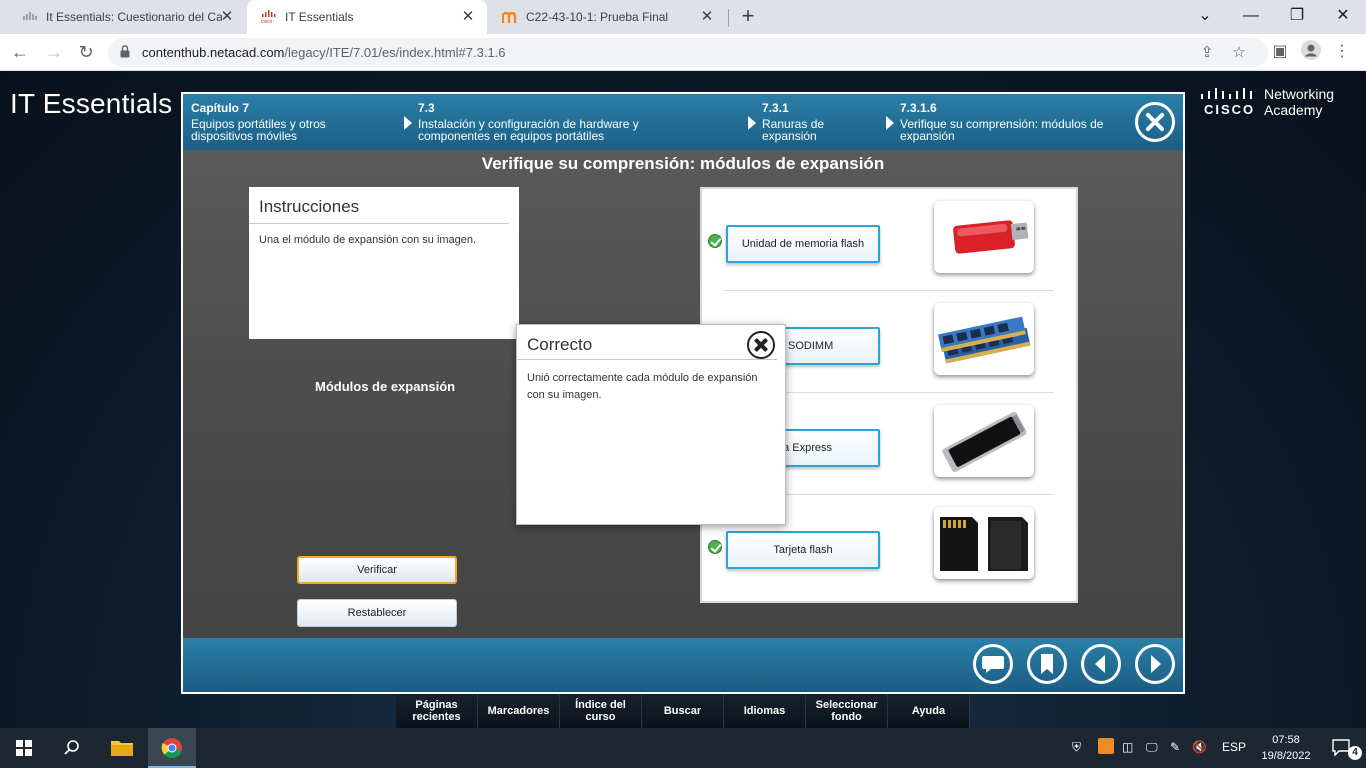  I want to click on file-explorer-button, so click(122, 748).